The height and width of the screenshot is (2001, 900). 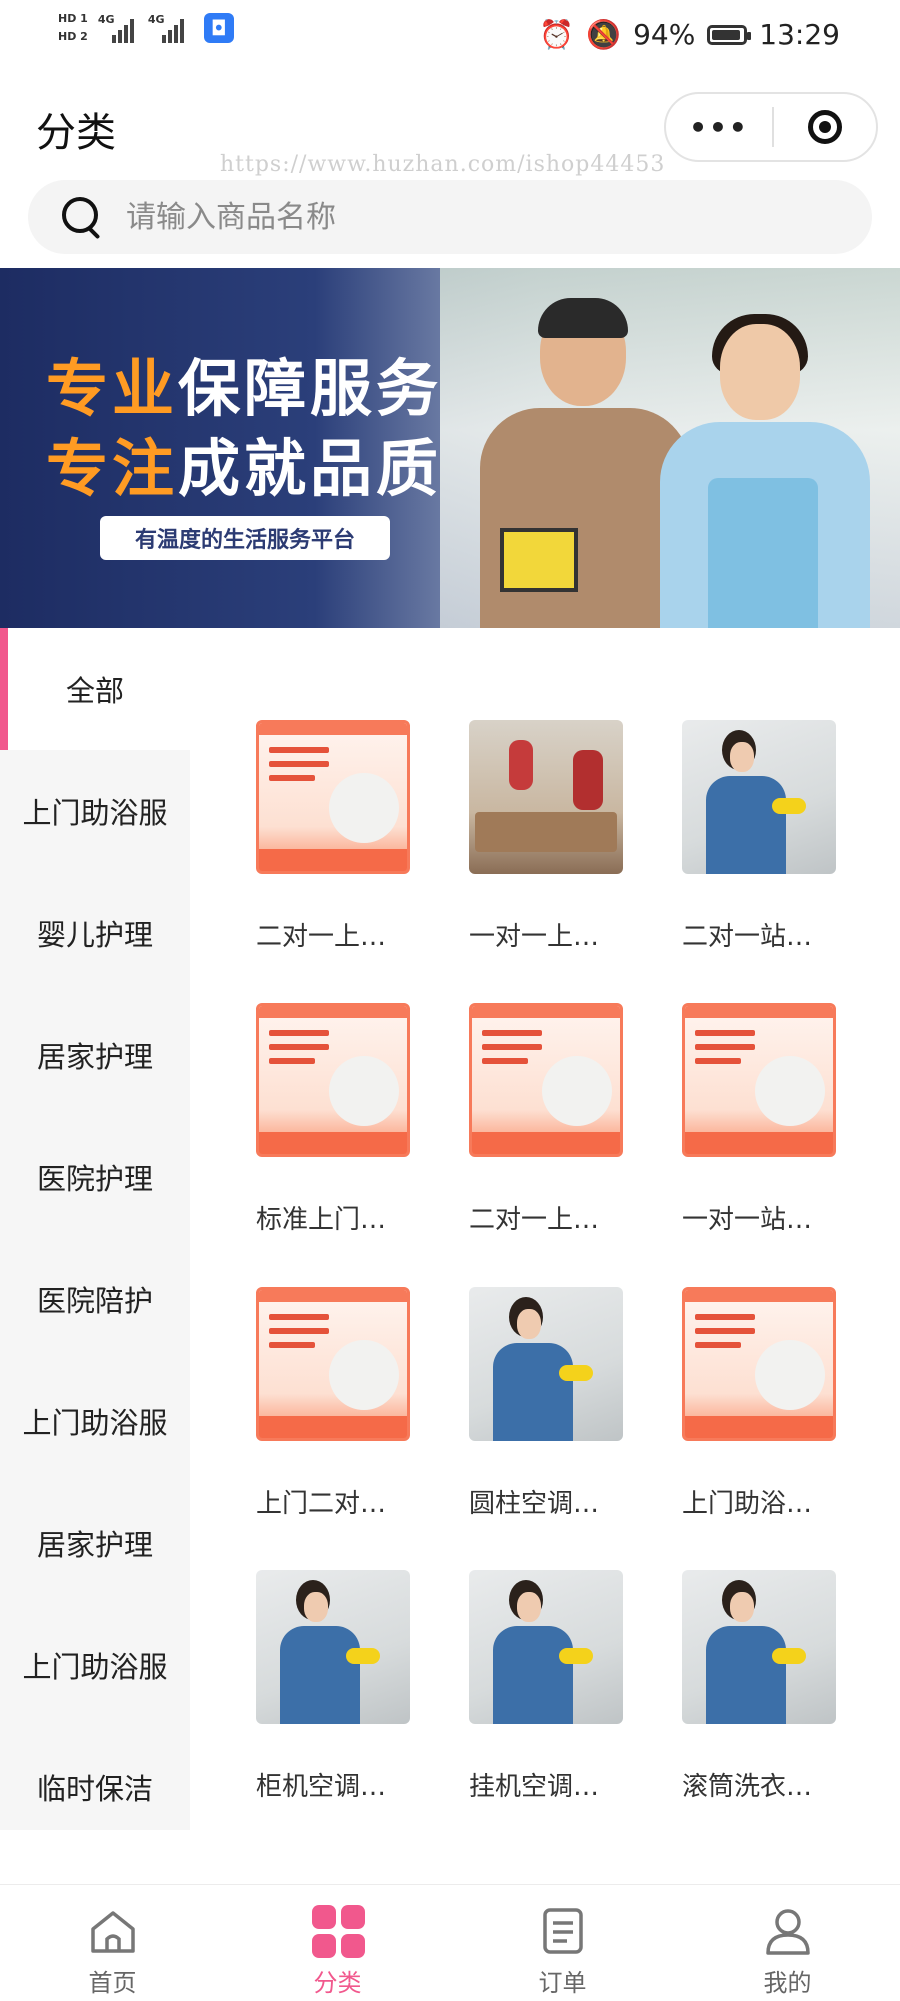 I want to click on search-icon, so click(x=82, y=218).